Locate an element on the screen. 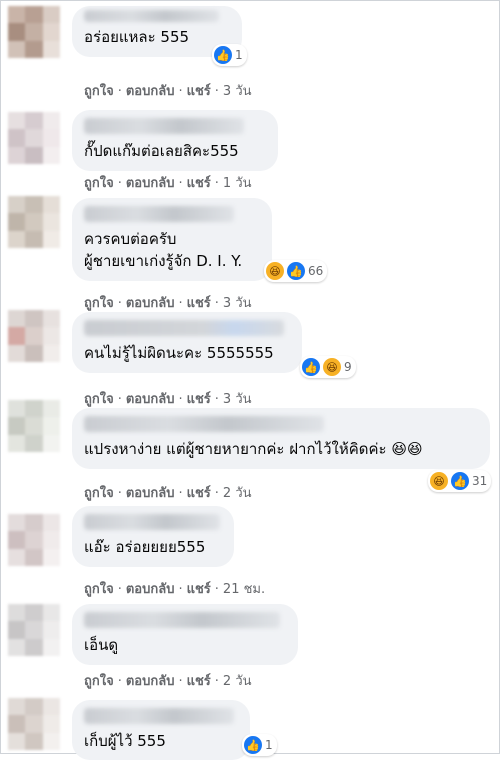  reaction-count: 66 is located at coordinates (316, 271).